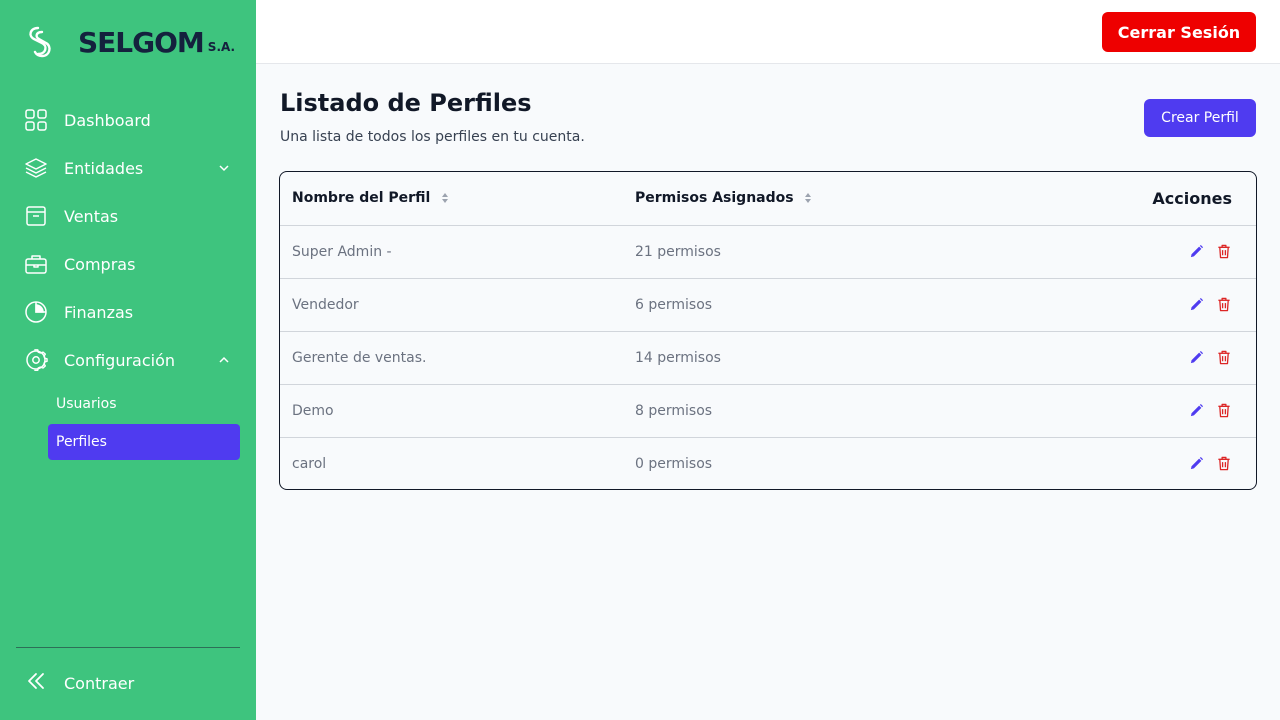 This screenshot has width=1280, height=720. Describe the element at coordinates (1192, 198) in the screenshot. I see `column-header-actions: Acciones` at that location.